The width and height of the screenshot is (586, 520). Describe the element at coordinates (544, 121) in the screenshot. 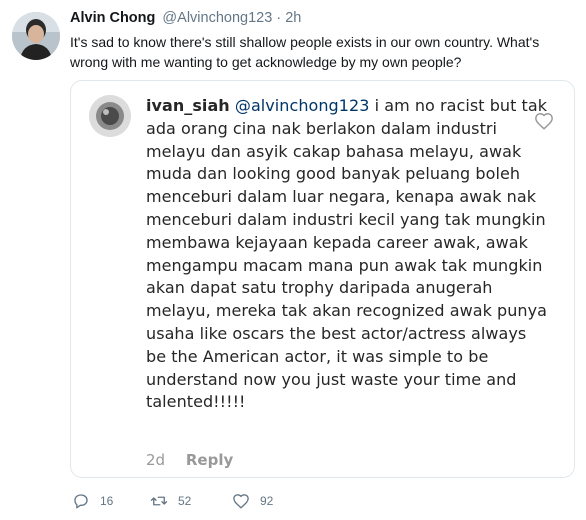

I see `heart-outline-icon` at that location.